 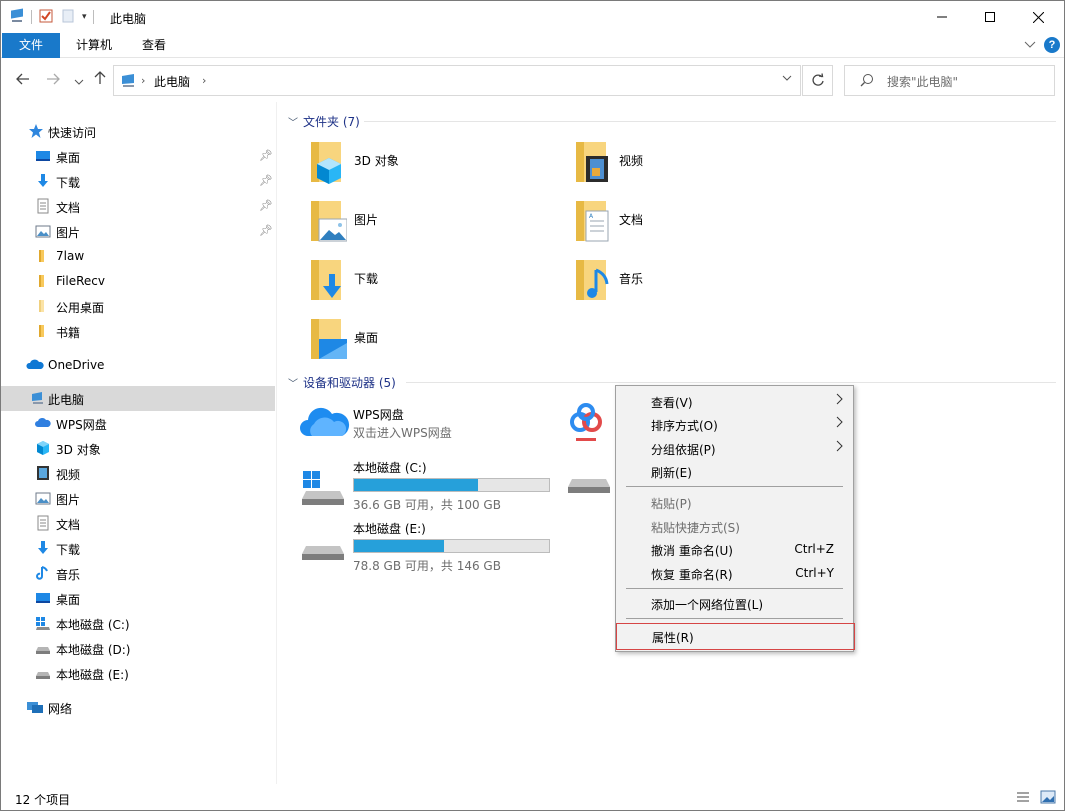 What do you see at coordinates (138, 365) in the screenshot?
I see `sidebar-item-onedrive: OneDrive` at bounding box center [138, 365].